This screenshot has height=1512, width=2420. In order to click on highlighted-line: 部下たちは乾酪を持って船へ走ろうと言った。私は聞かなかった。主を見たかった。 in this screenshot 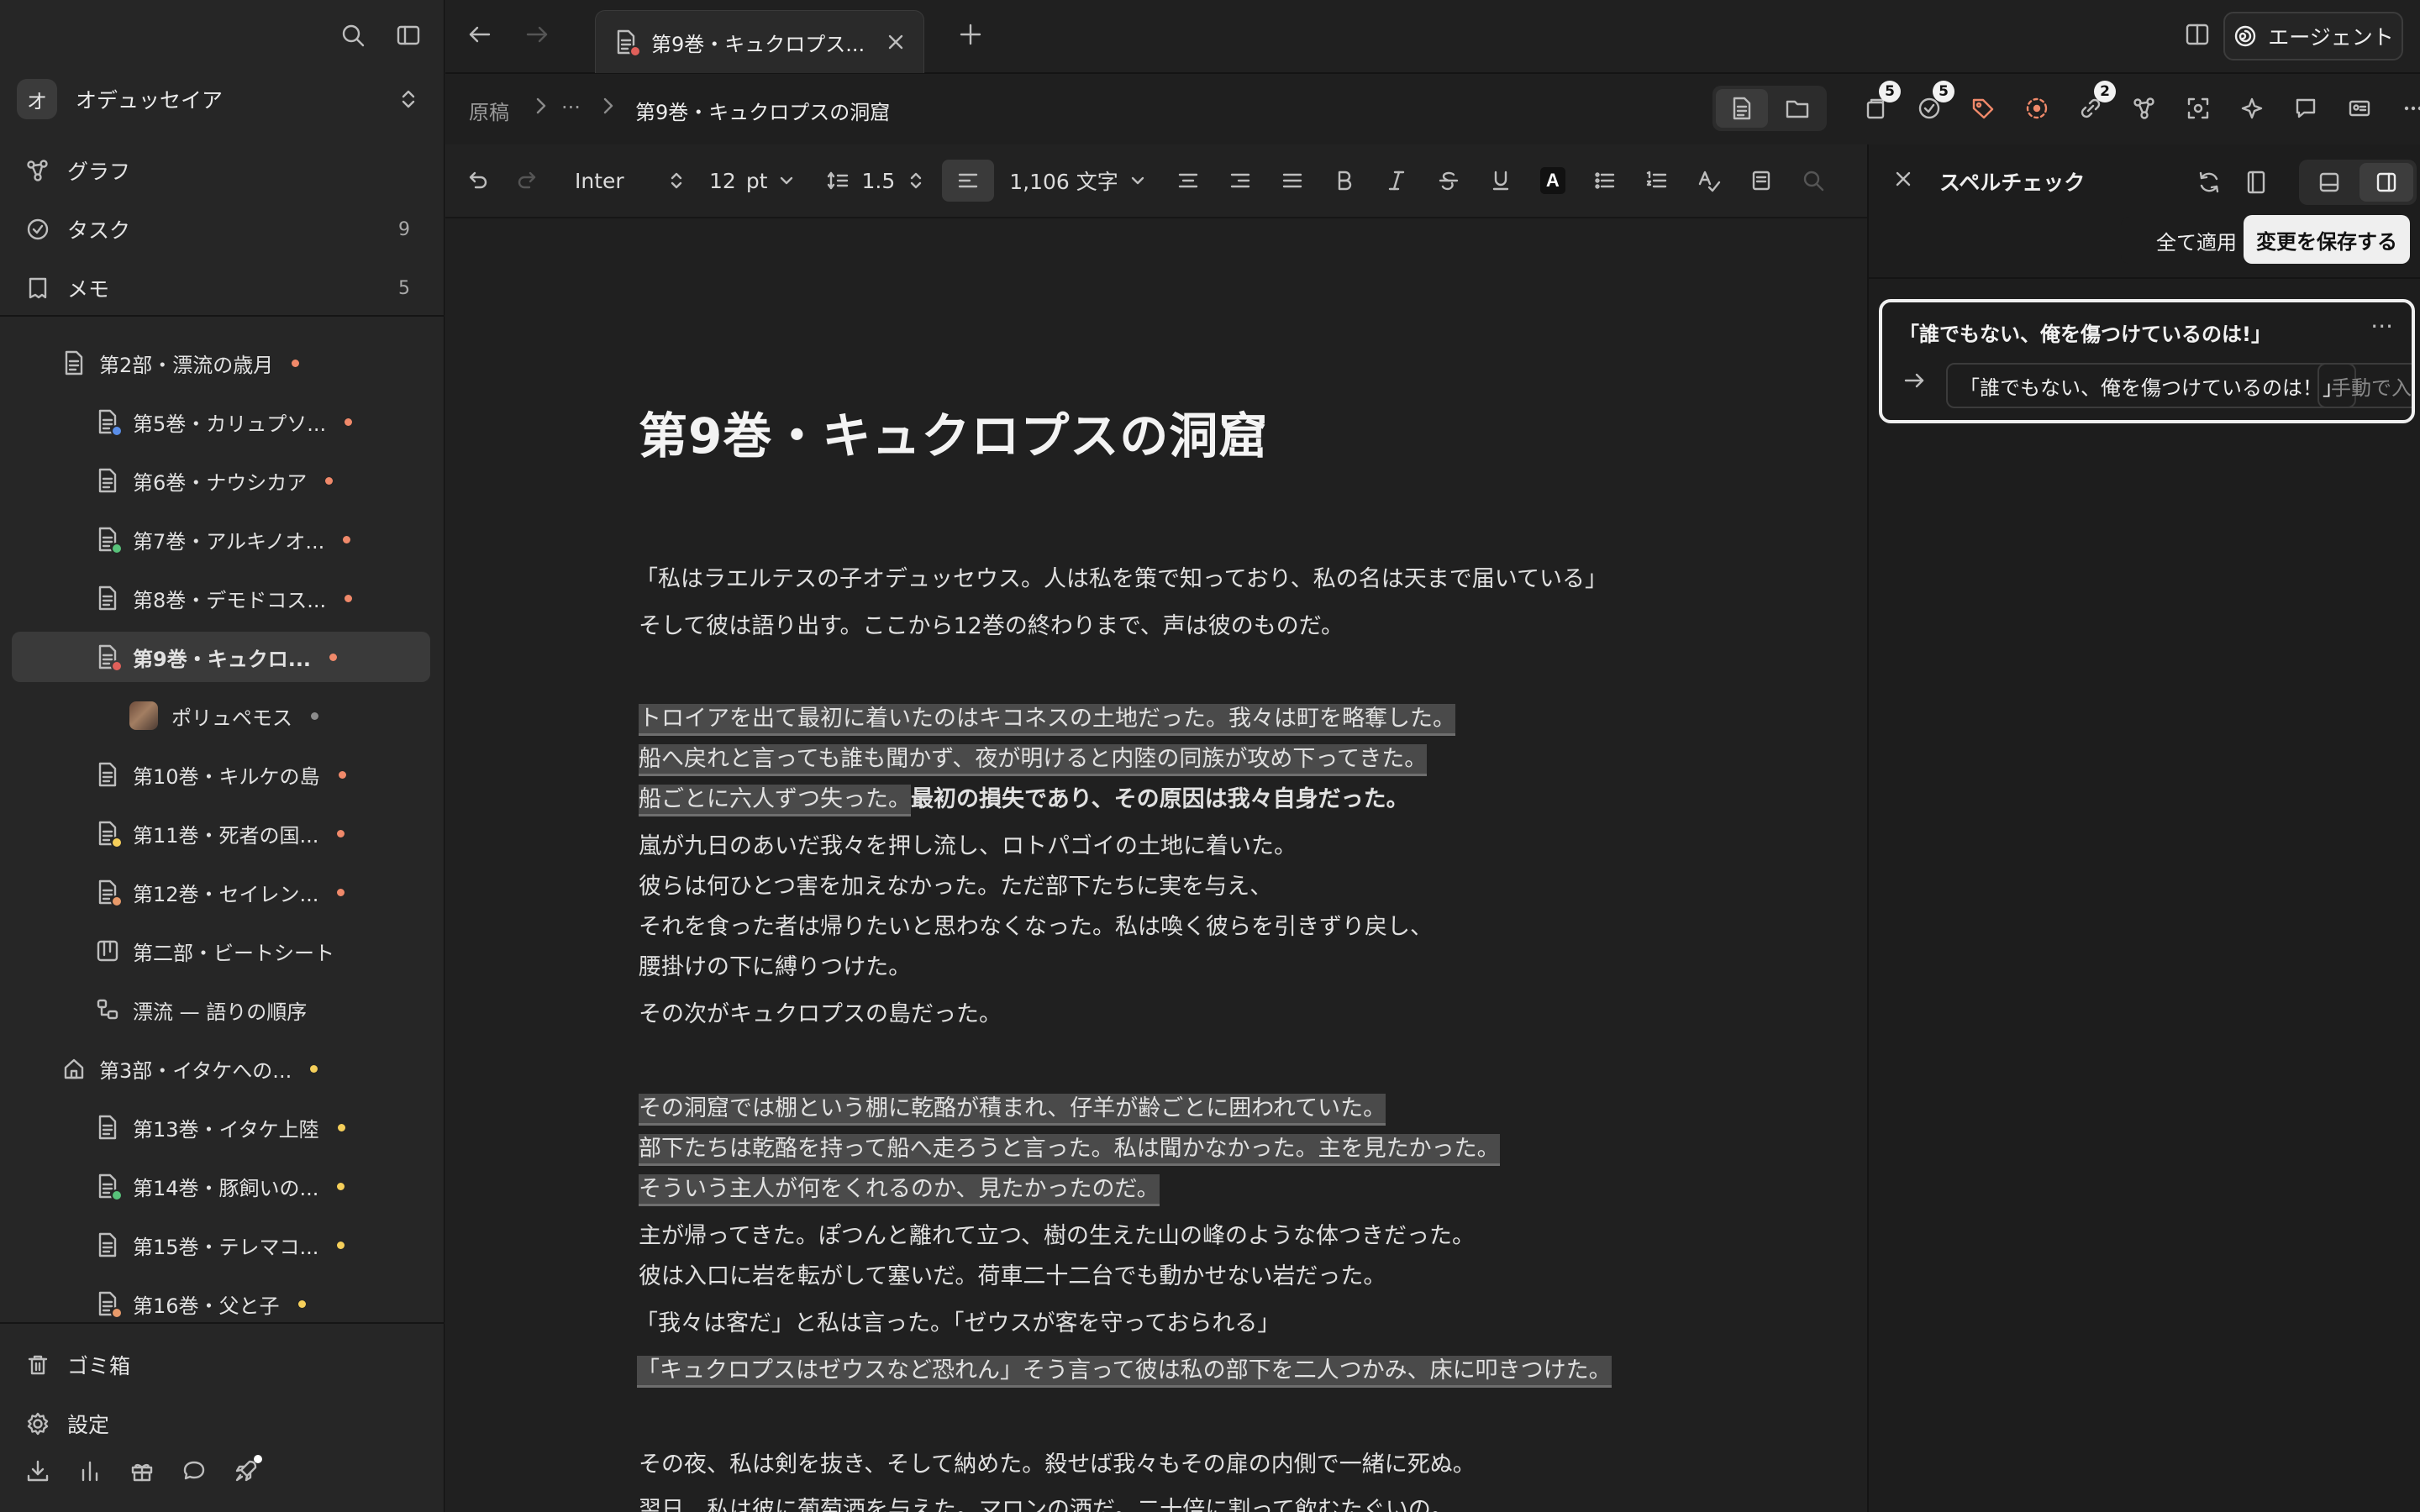, I will do `click(1070, 1150)`.